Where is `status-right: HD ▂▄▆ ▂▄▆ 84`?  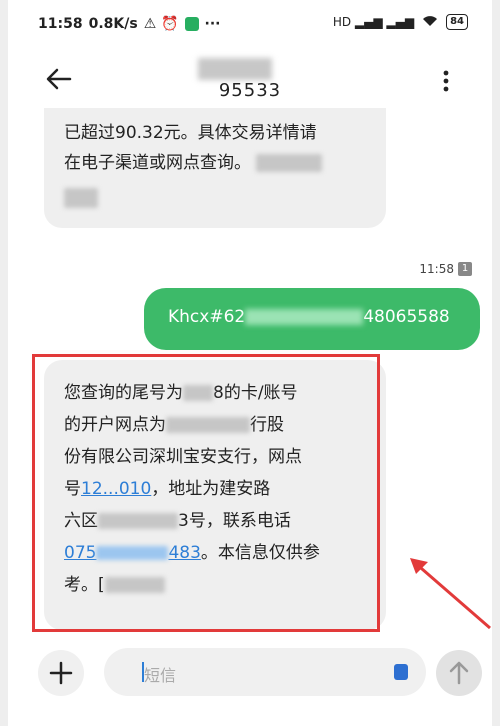
status-right: HD ▂▄▆ ▂▄▆ 84 is located at coordinates (400, 22).